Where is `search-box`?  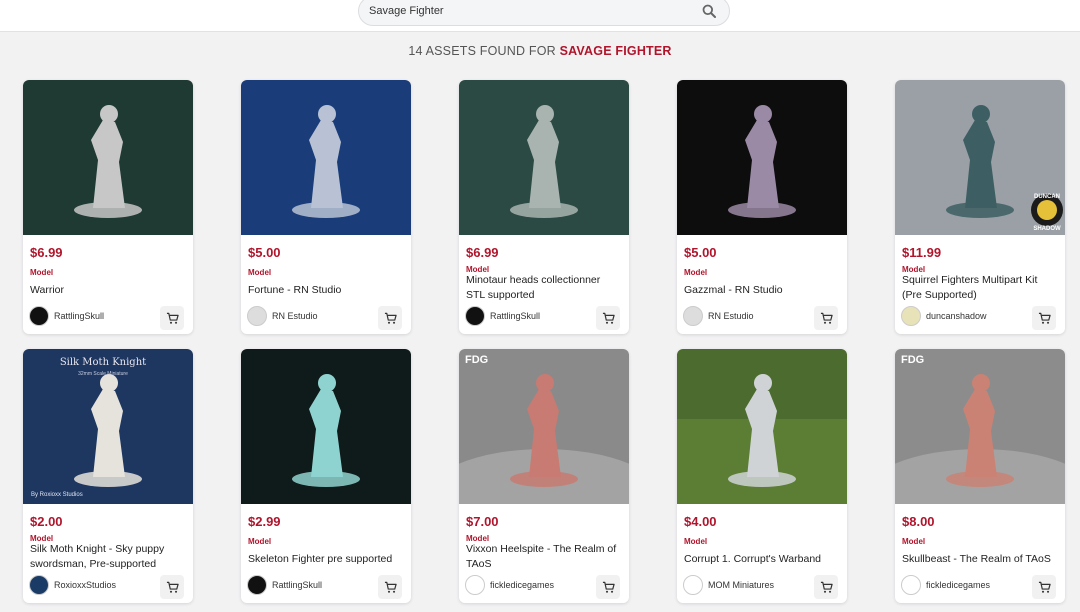
search-box is located at coordinates (544, 13).